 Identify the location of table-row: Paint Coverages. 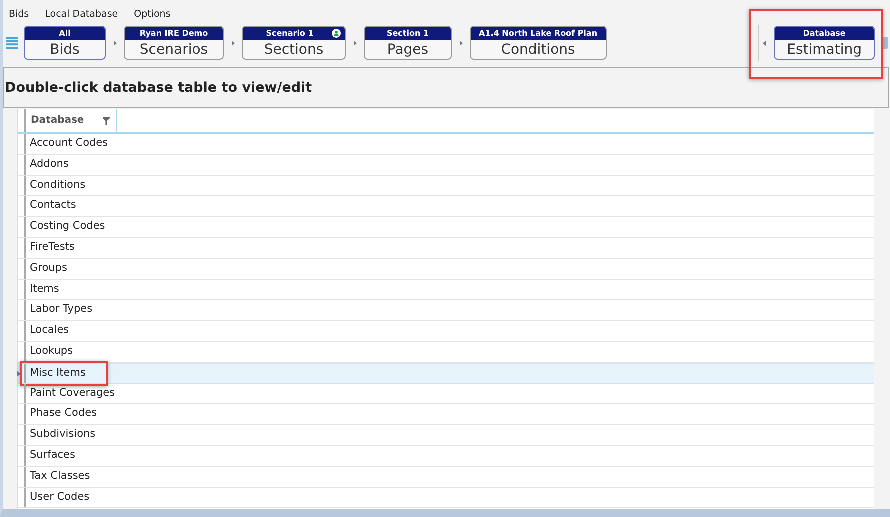
(446, 394).